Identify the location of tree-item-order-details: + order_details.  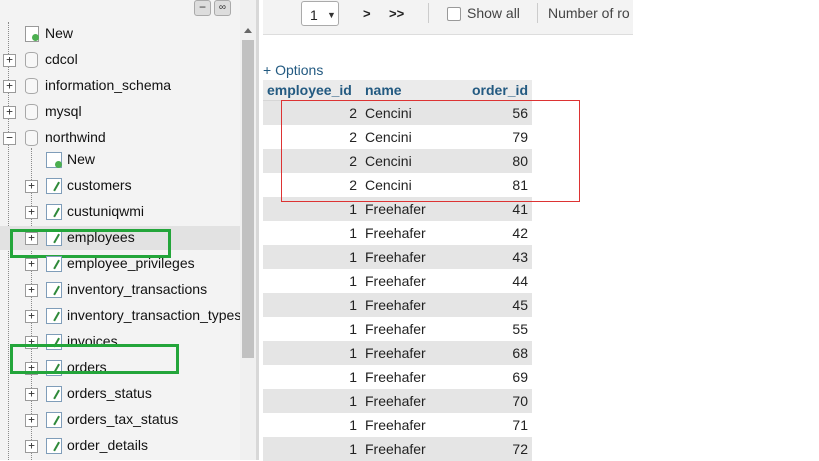
(120, 446).